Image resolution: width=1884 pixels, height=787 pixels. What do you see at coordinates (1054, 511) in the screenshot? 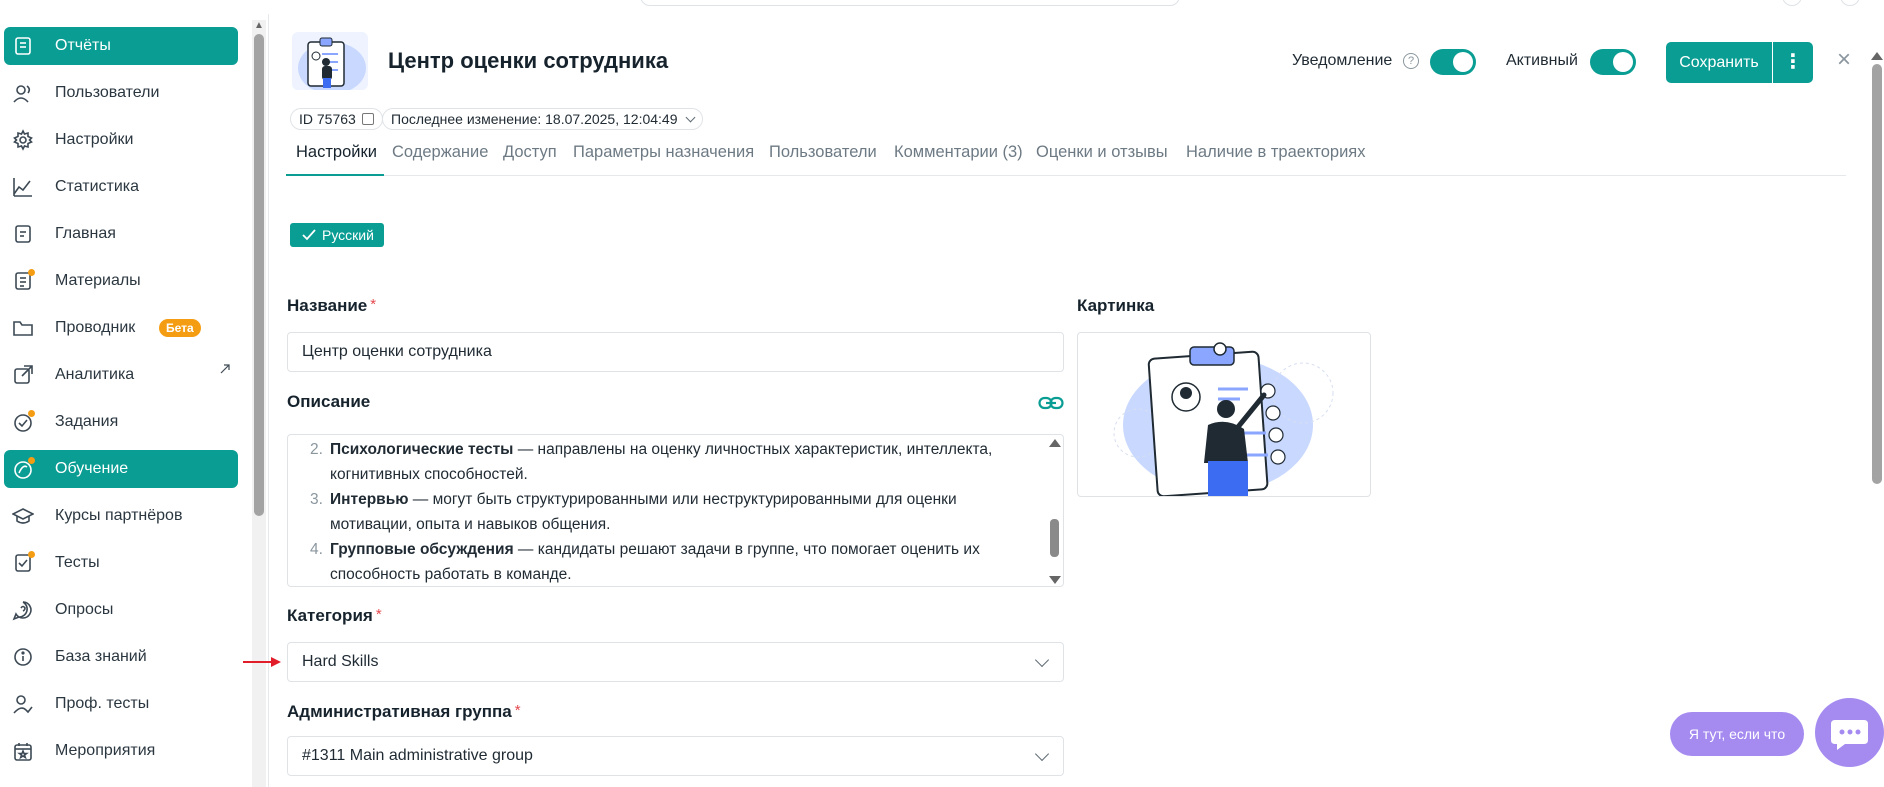
I see `description-scrollbar` at bounding box center [1054, 511].